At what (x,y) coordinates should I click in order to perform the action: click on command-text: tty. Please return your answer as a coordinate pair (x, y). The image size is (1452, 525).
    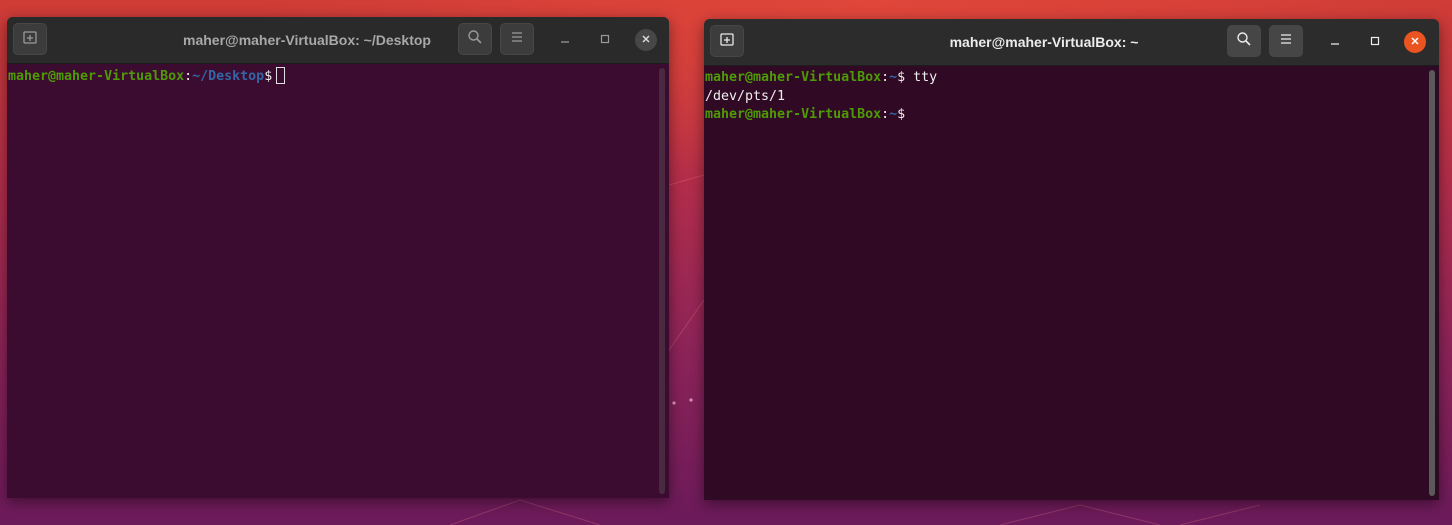
    Looking at the image, I should click on (925, 77).